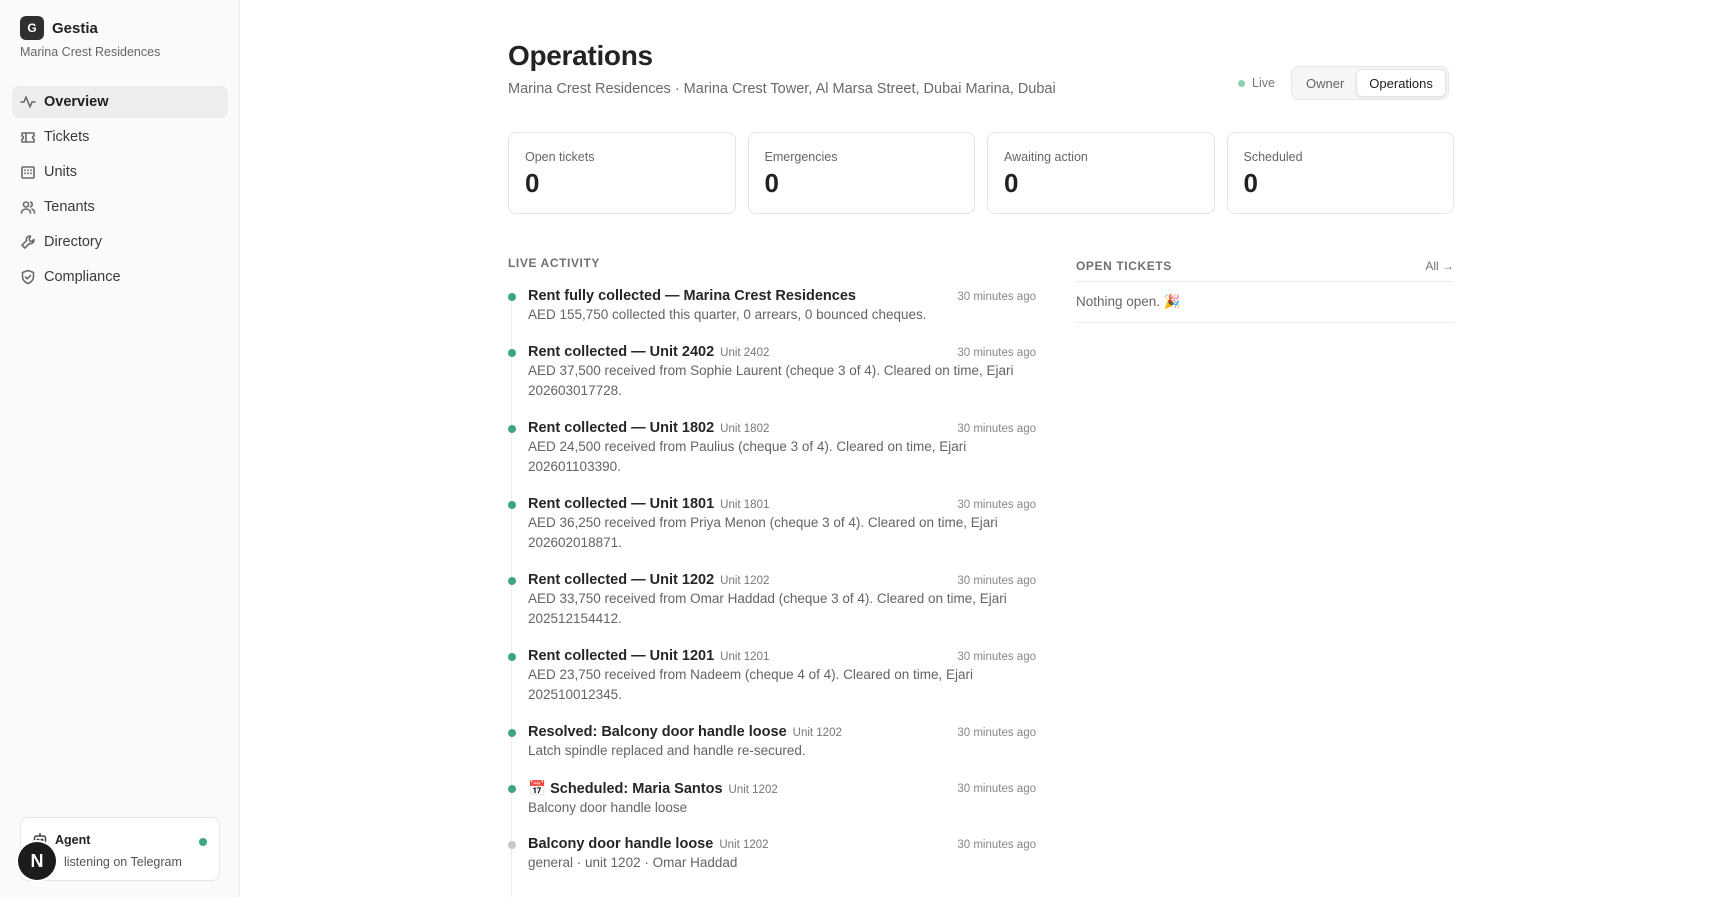  I want to click on all-tickets-link: All →, so click(1439, 266).